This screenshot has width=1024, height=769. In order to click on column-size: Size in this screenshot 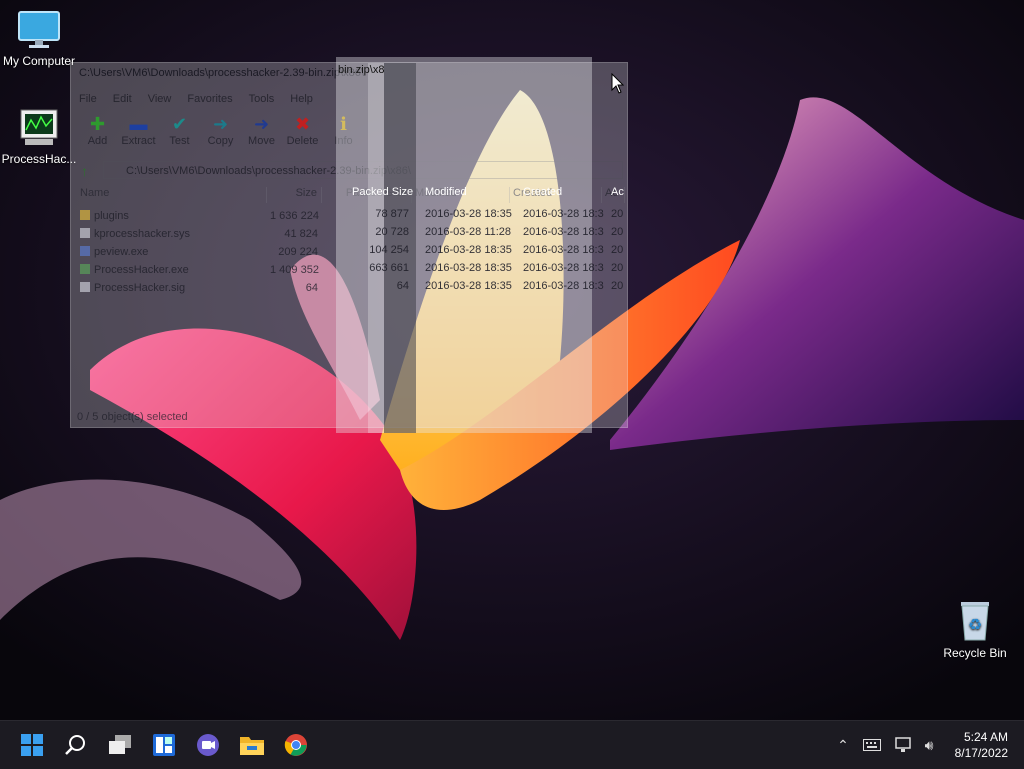, I will do `click(294, 195)`.